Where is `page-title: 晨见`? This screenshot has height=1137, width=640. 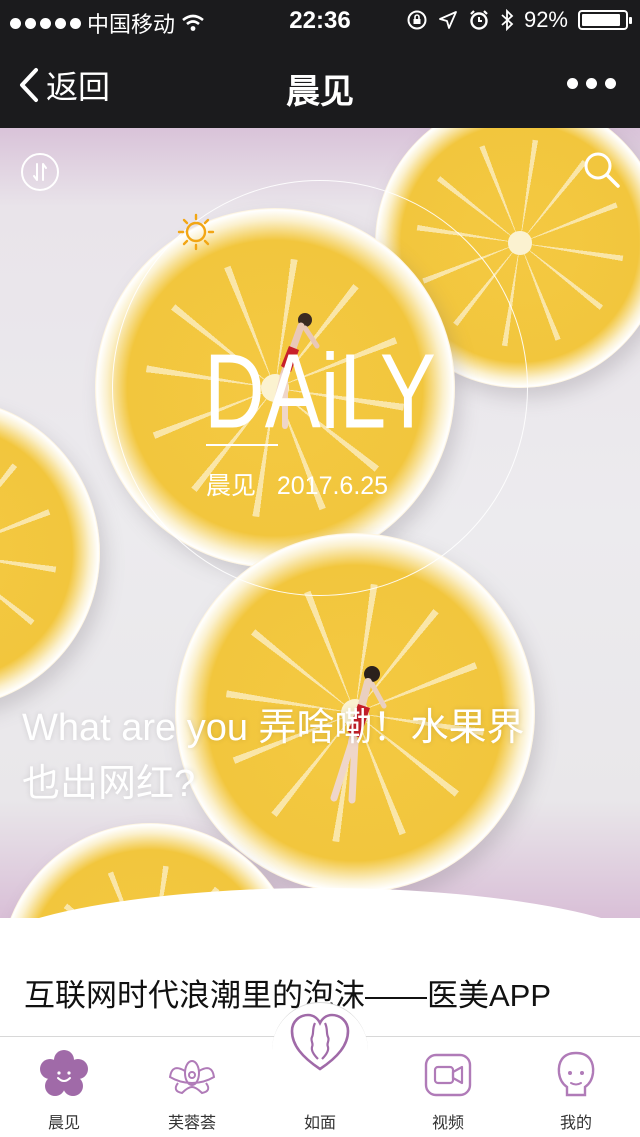 page-title: 晨见 is located at coordinates (320, 92).